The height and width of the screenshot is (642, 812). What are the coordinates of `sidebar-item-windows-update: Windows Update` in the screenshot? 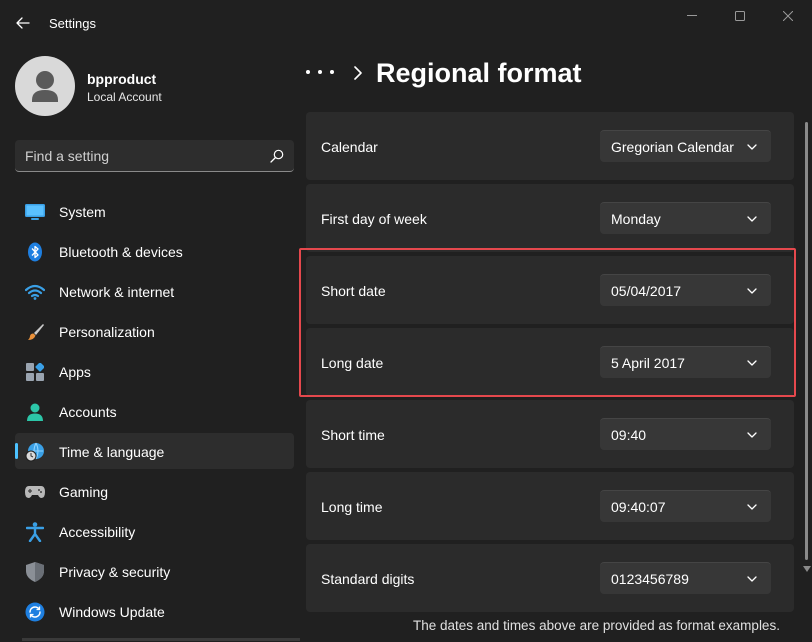 It's located at (154, 611).